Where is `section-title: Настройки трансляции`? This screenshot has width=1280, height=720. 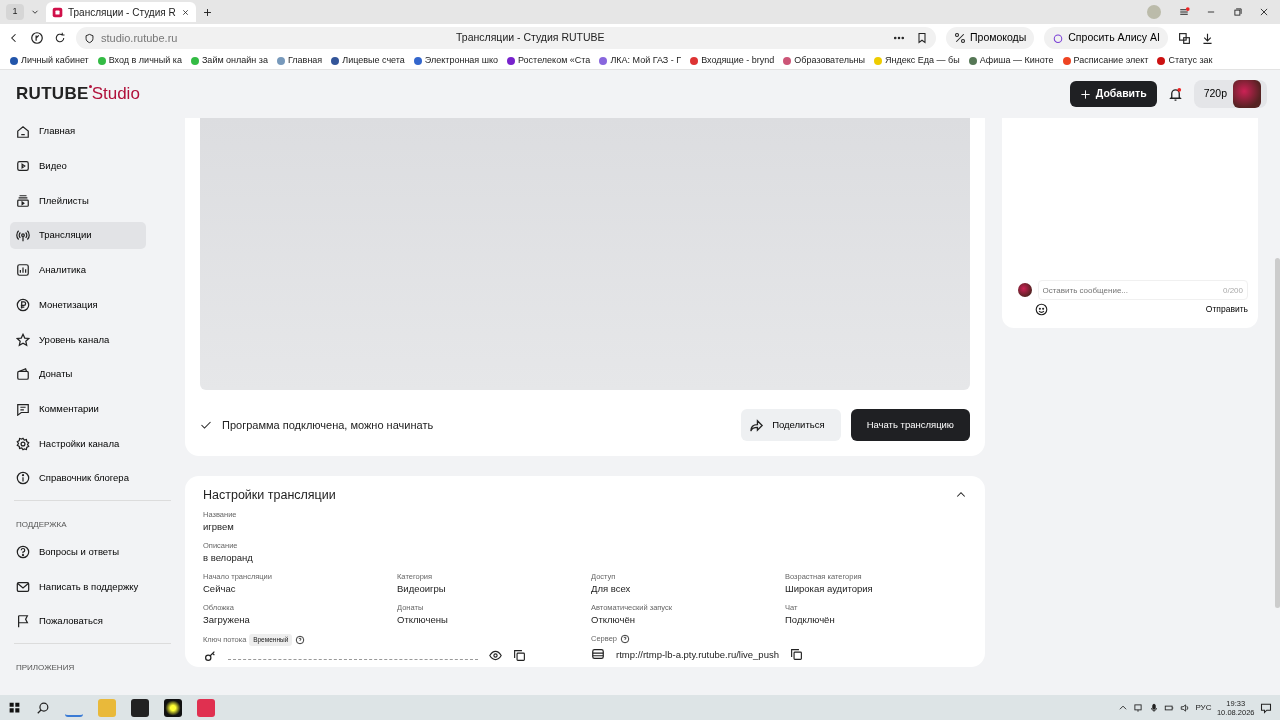
section-title: Настройки трансляции is located at coordinates (270, 495).